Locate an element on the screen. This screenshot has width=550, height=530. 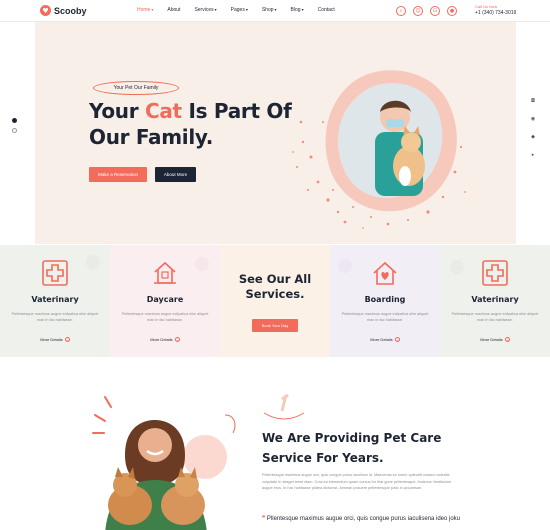
nav-item-shop: Shop▾ is located at coordinates (269, 10).